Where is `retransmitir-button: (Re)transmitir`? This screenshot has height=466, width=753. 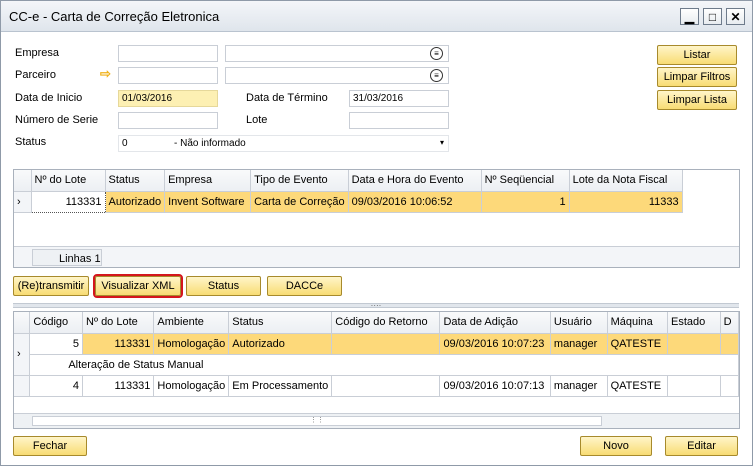 retransmitir-button: (Re)transmitir is located at coordinates (51, 286).